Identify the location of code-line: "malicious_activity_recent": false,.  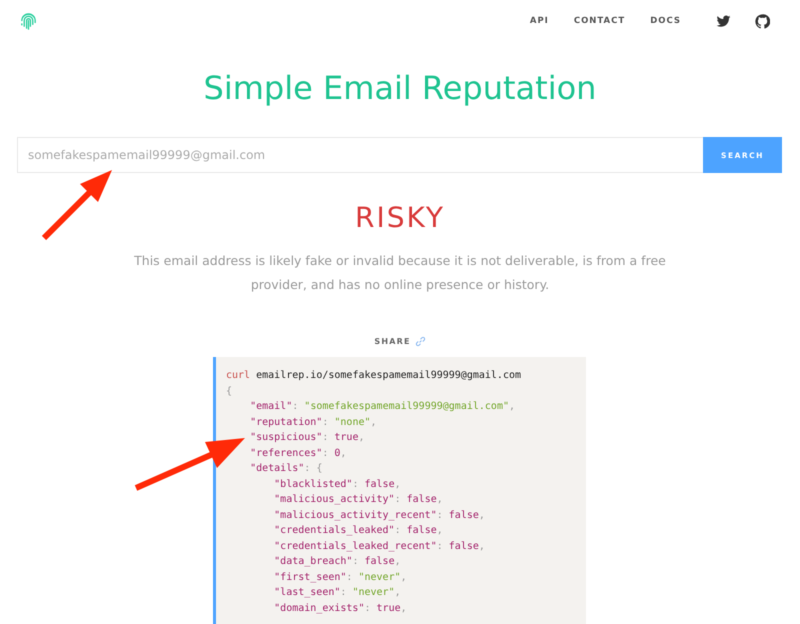
(379, 515).